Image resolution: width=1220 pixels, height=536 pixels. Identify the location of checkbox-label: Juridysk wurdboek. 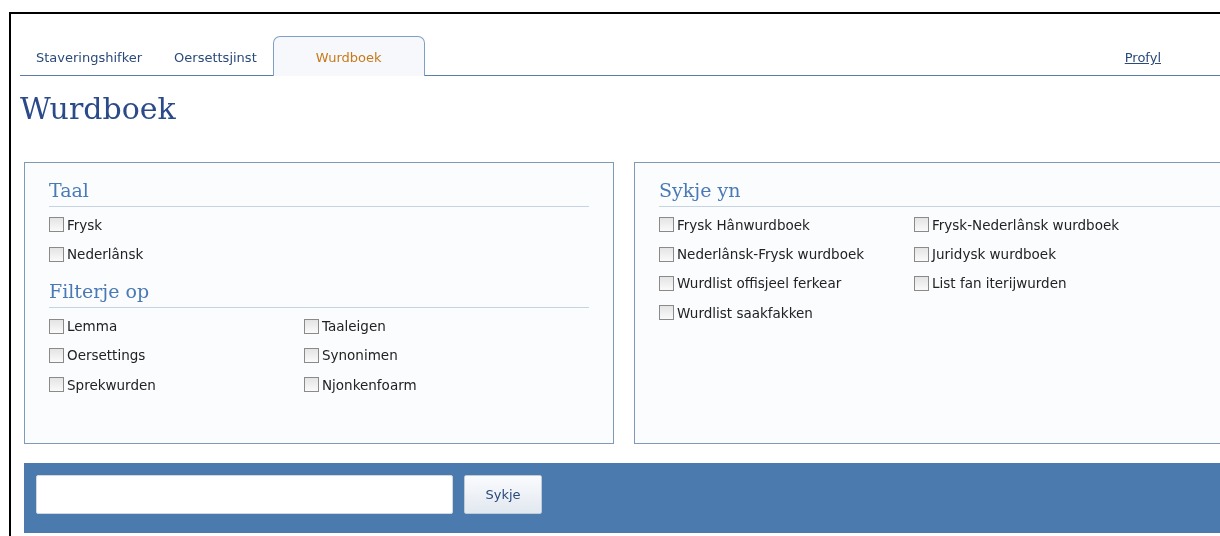
(994, 255).